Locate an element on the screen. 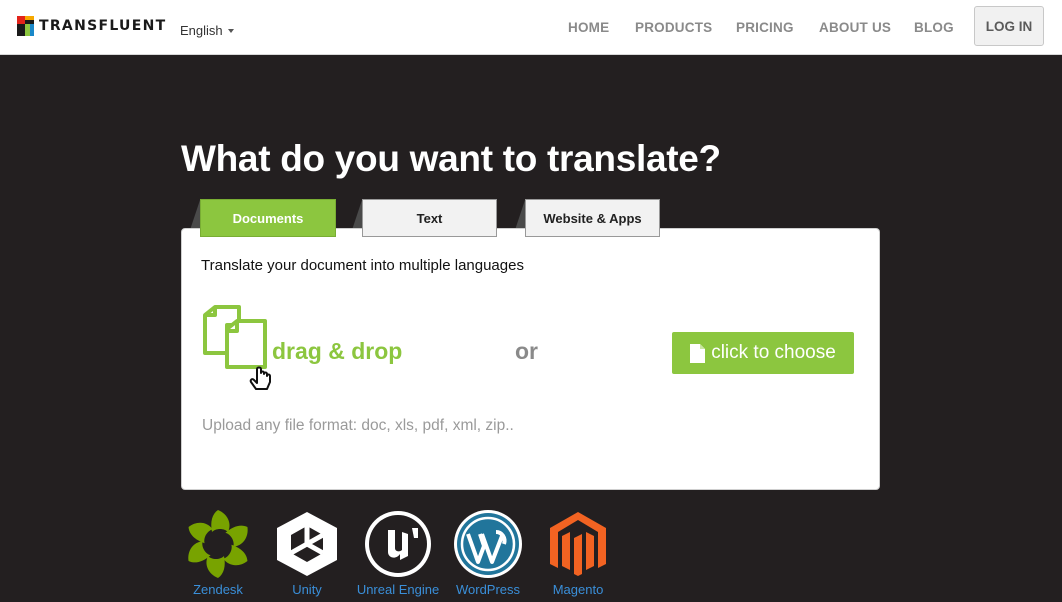  integration-magento: Magento is located at coordinates (578, 552).